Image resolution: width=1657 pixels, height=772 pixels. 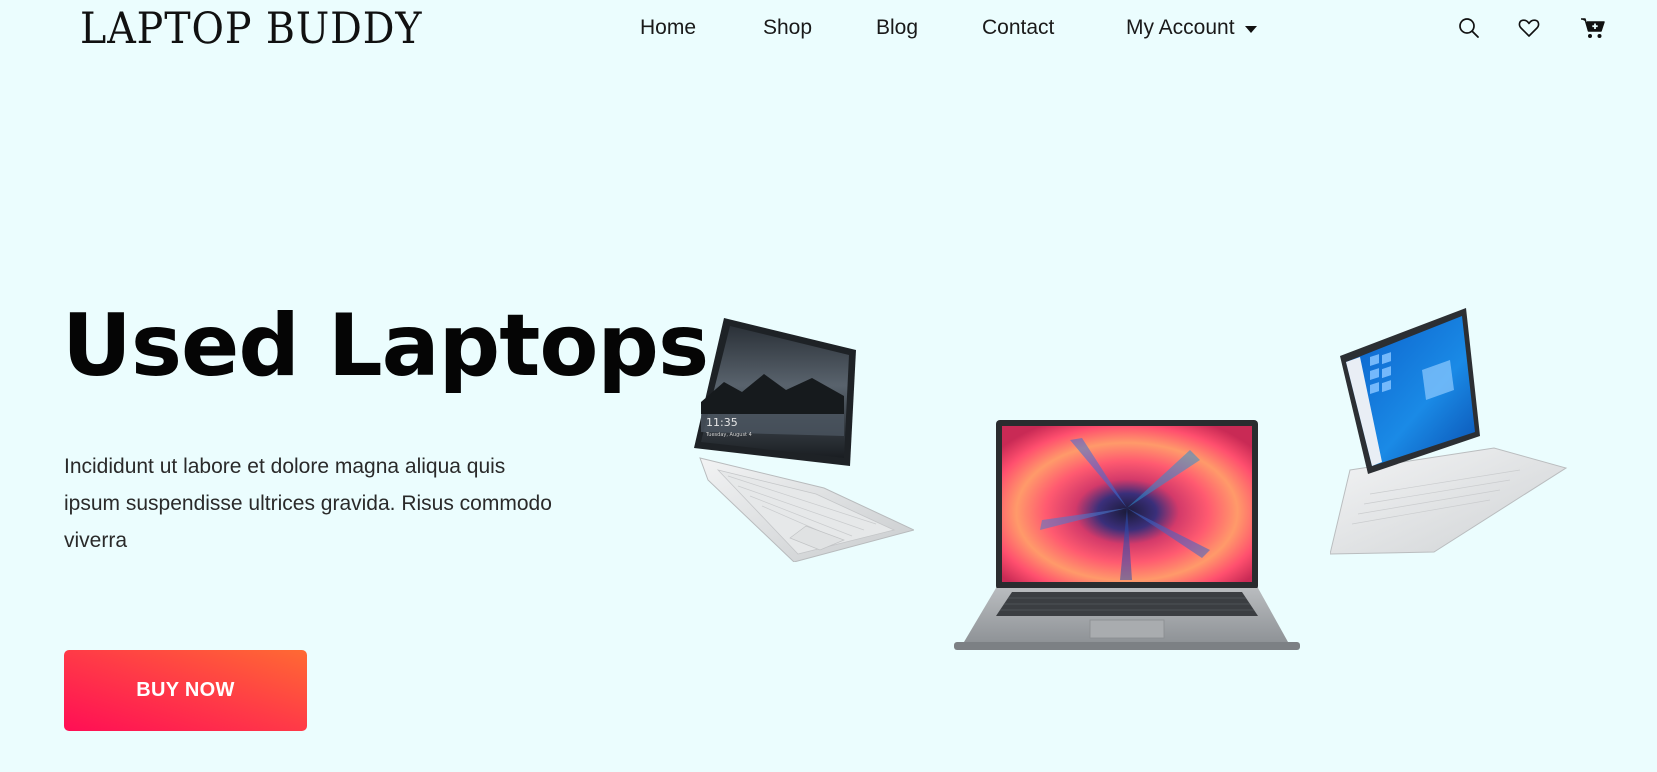 I want to click on site-logo: LAPTOP BUDDY, so click(x=251, y=29).